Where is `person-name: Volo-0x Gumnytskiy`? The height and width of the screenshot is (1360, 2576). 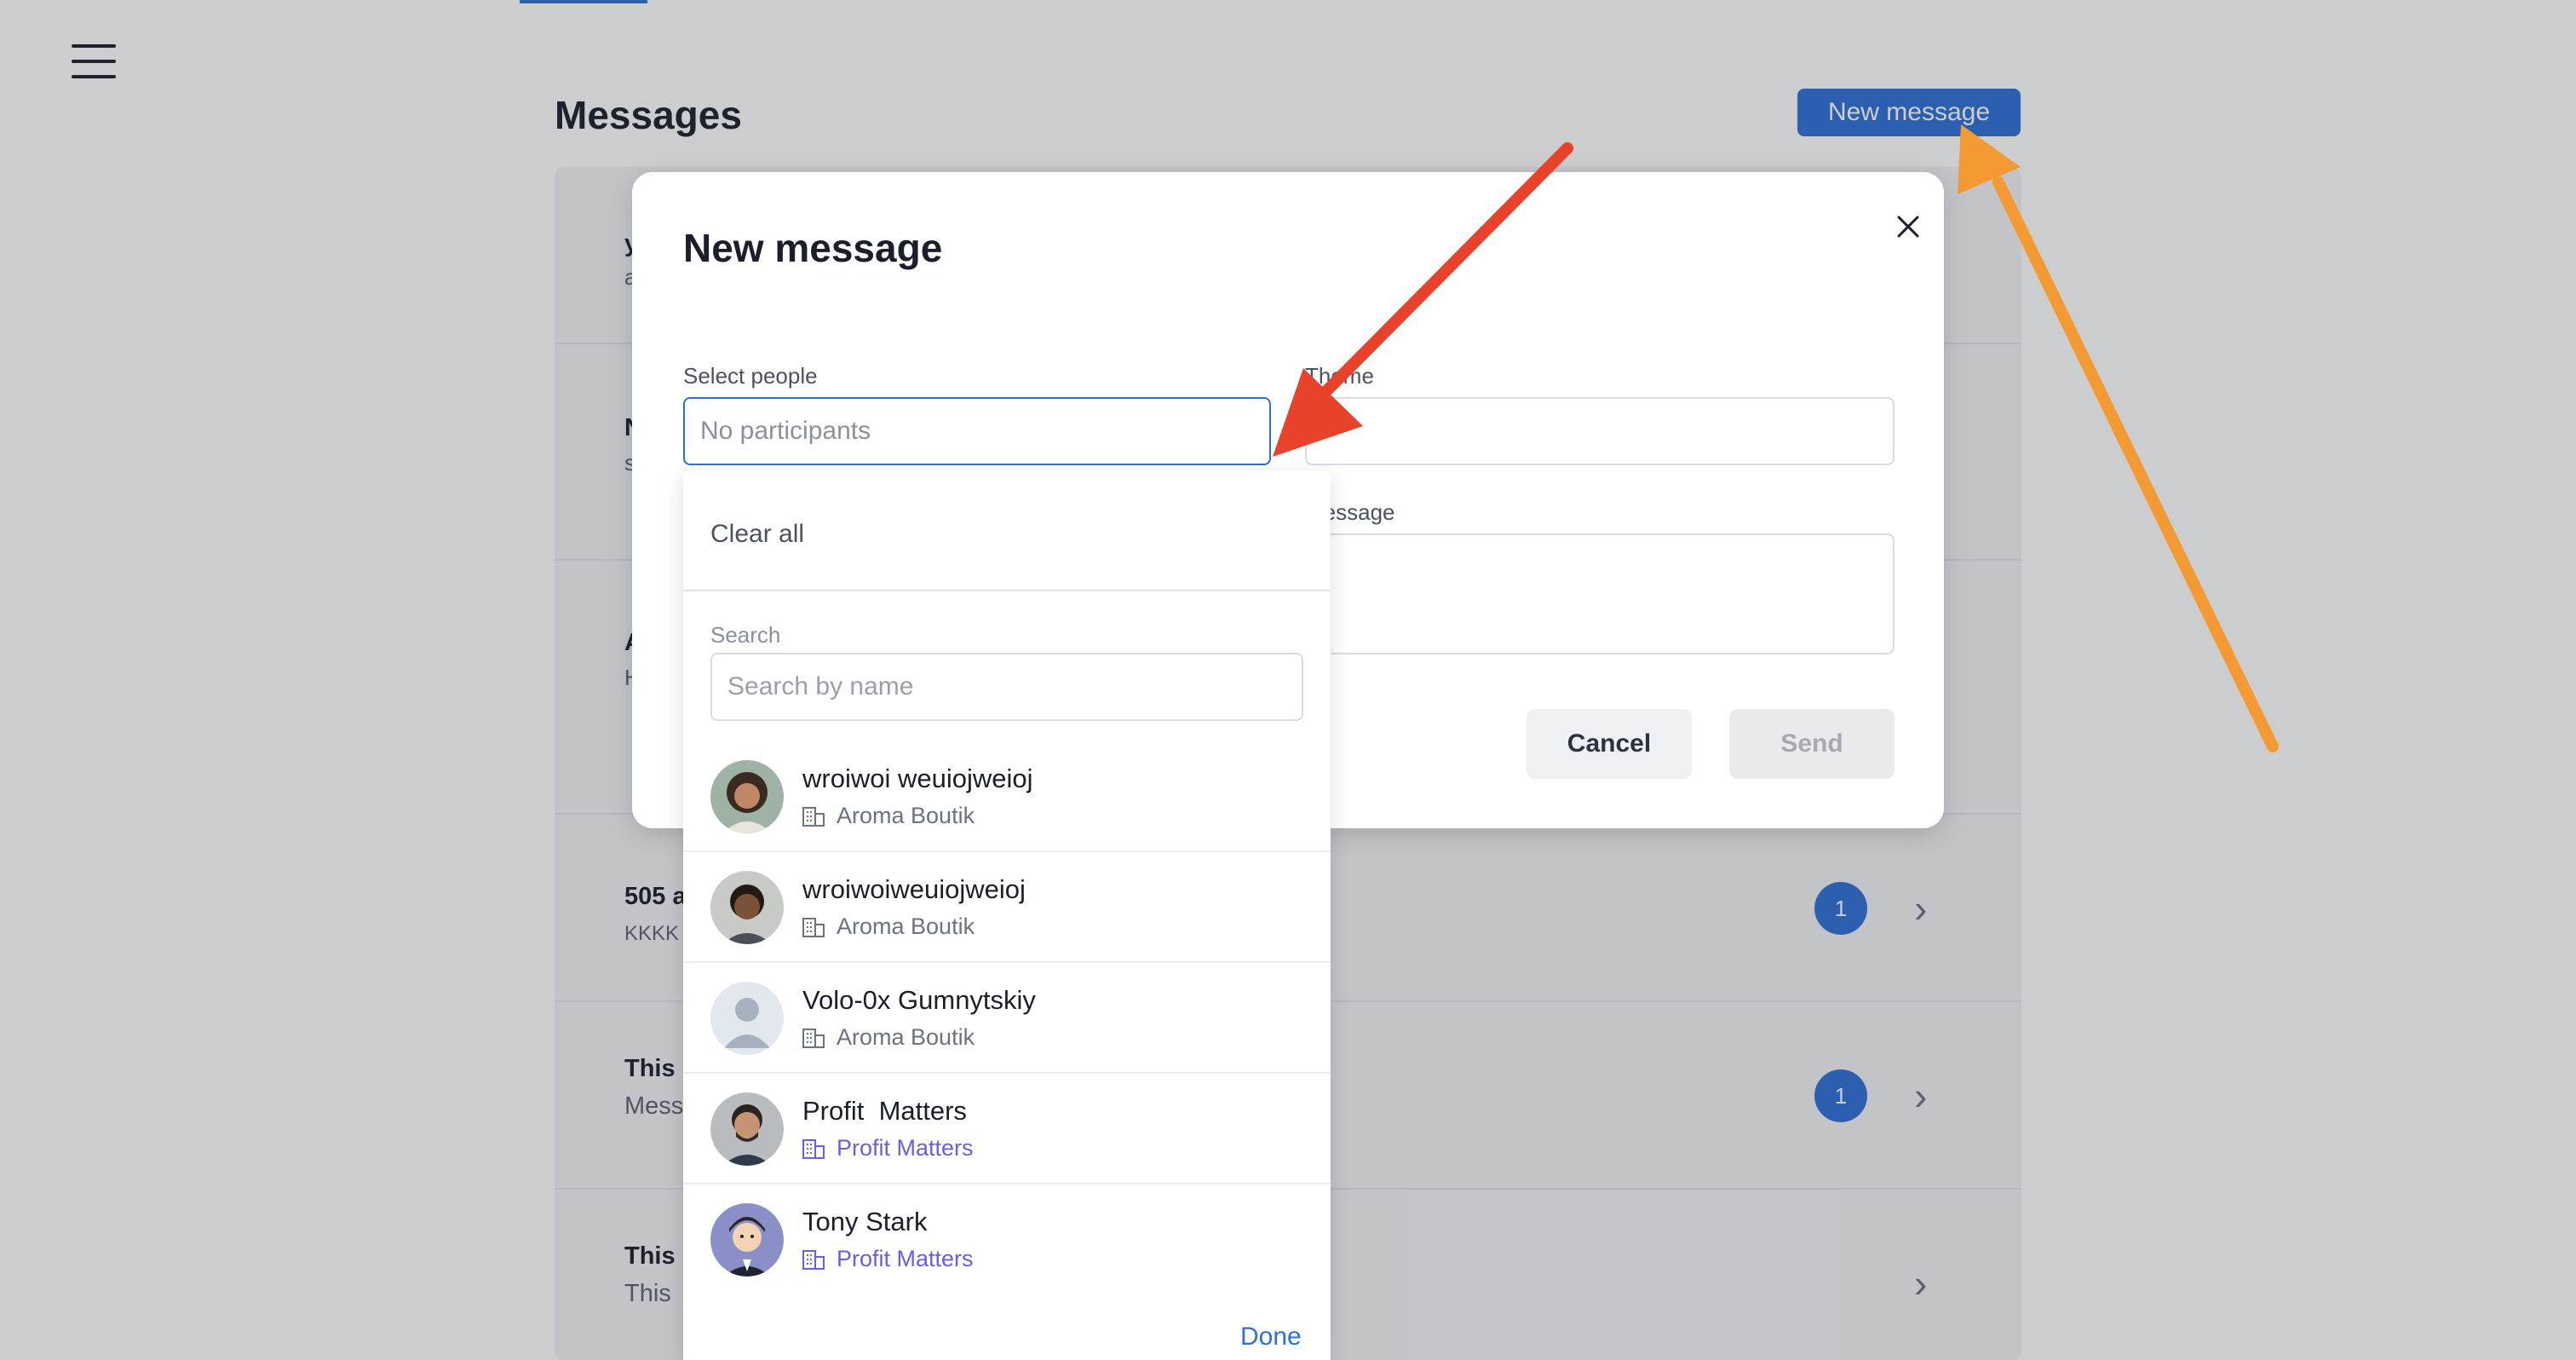 person-name: Volo-0x Gumnytskiy is located at coordinates (919, 1000).